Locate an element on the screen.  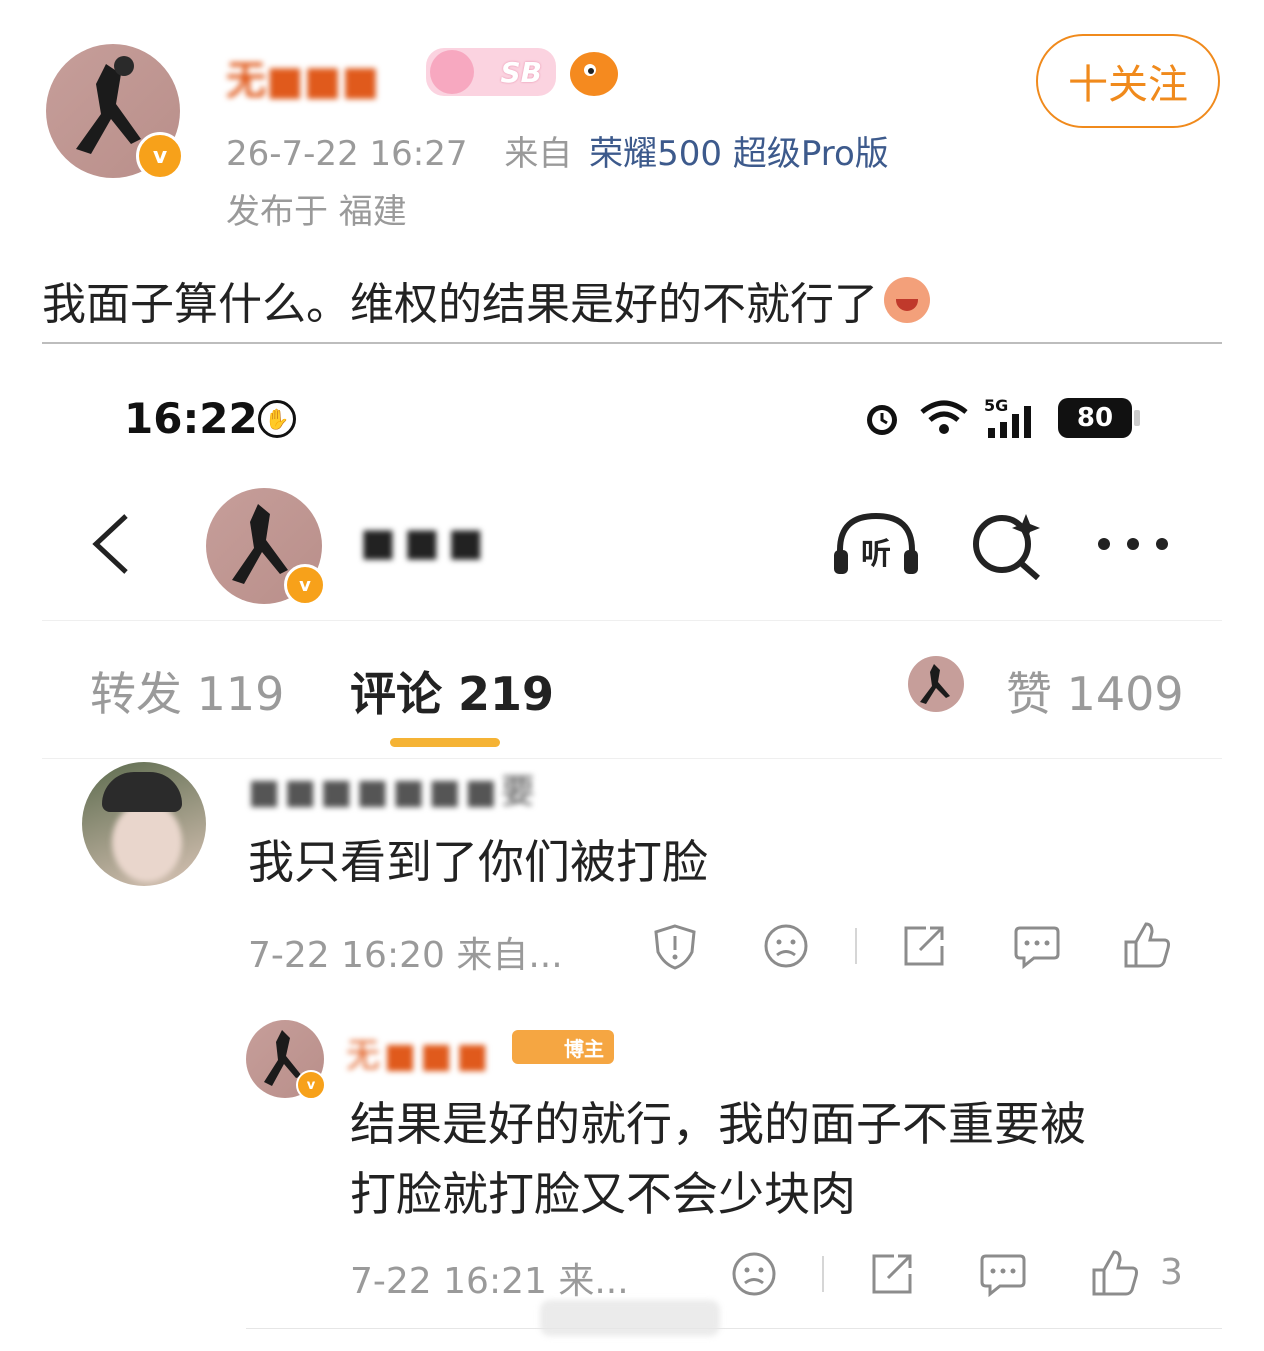
liker-avatar is located at coordinates (936, 684).